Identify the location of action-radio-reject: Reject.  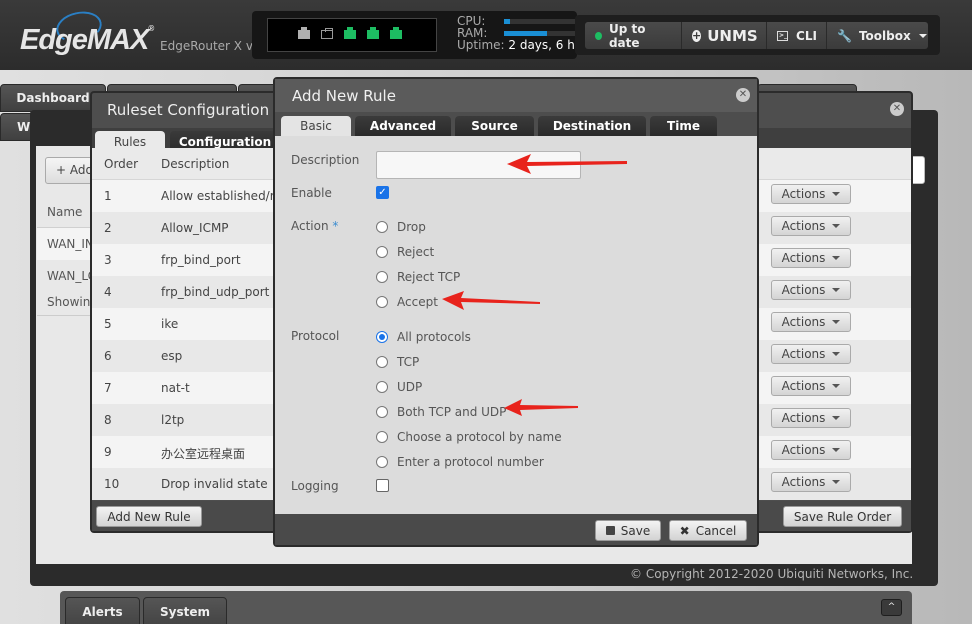
(405, 252).